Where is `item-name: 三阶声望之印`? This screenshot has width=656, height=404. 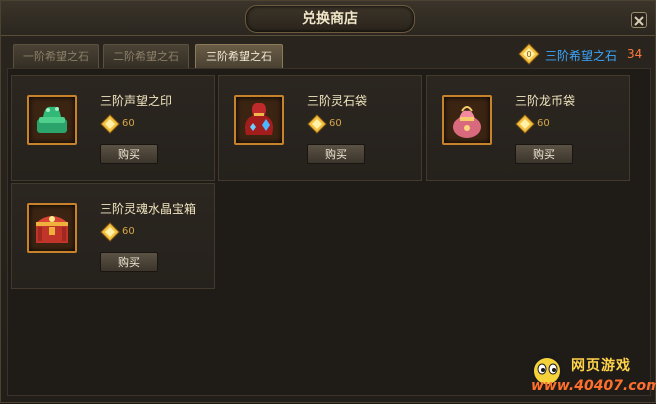 item-name: 三阶声望之印 is located at coordinates (136, 101).